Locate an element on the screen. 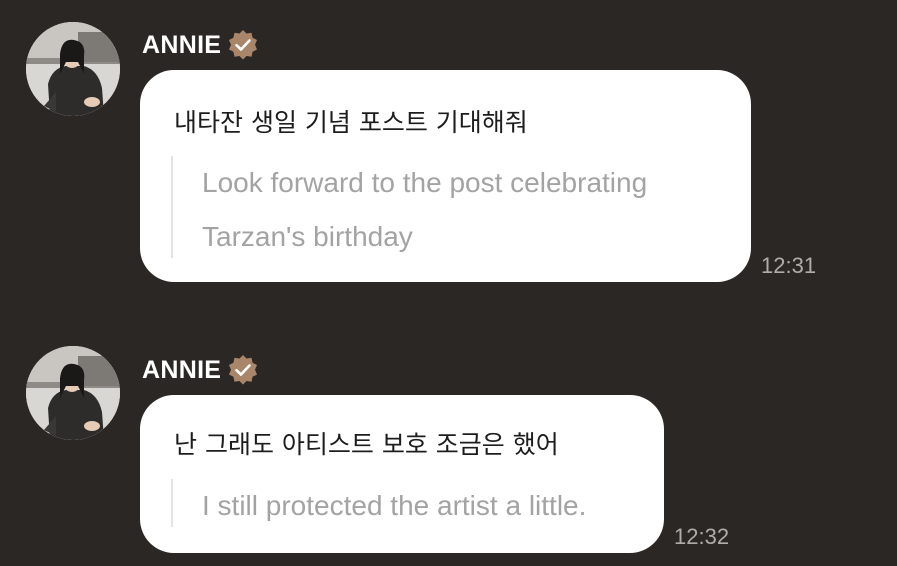 Image resolution: width=897 pixels, height=566 pixels. message-text: 내타잔 생일 기념 포스트 기대해줘 is located at coordinates (351, 122).